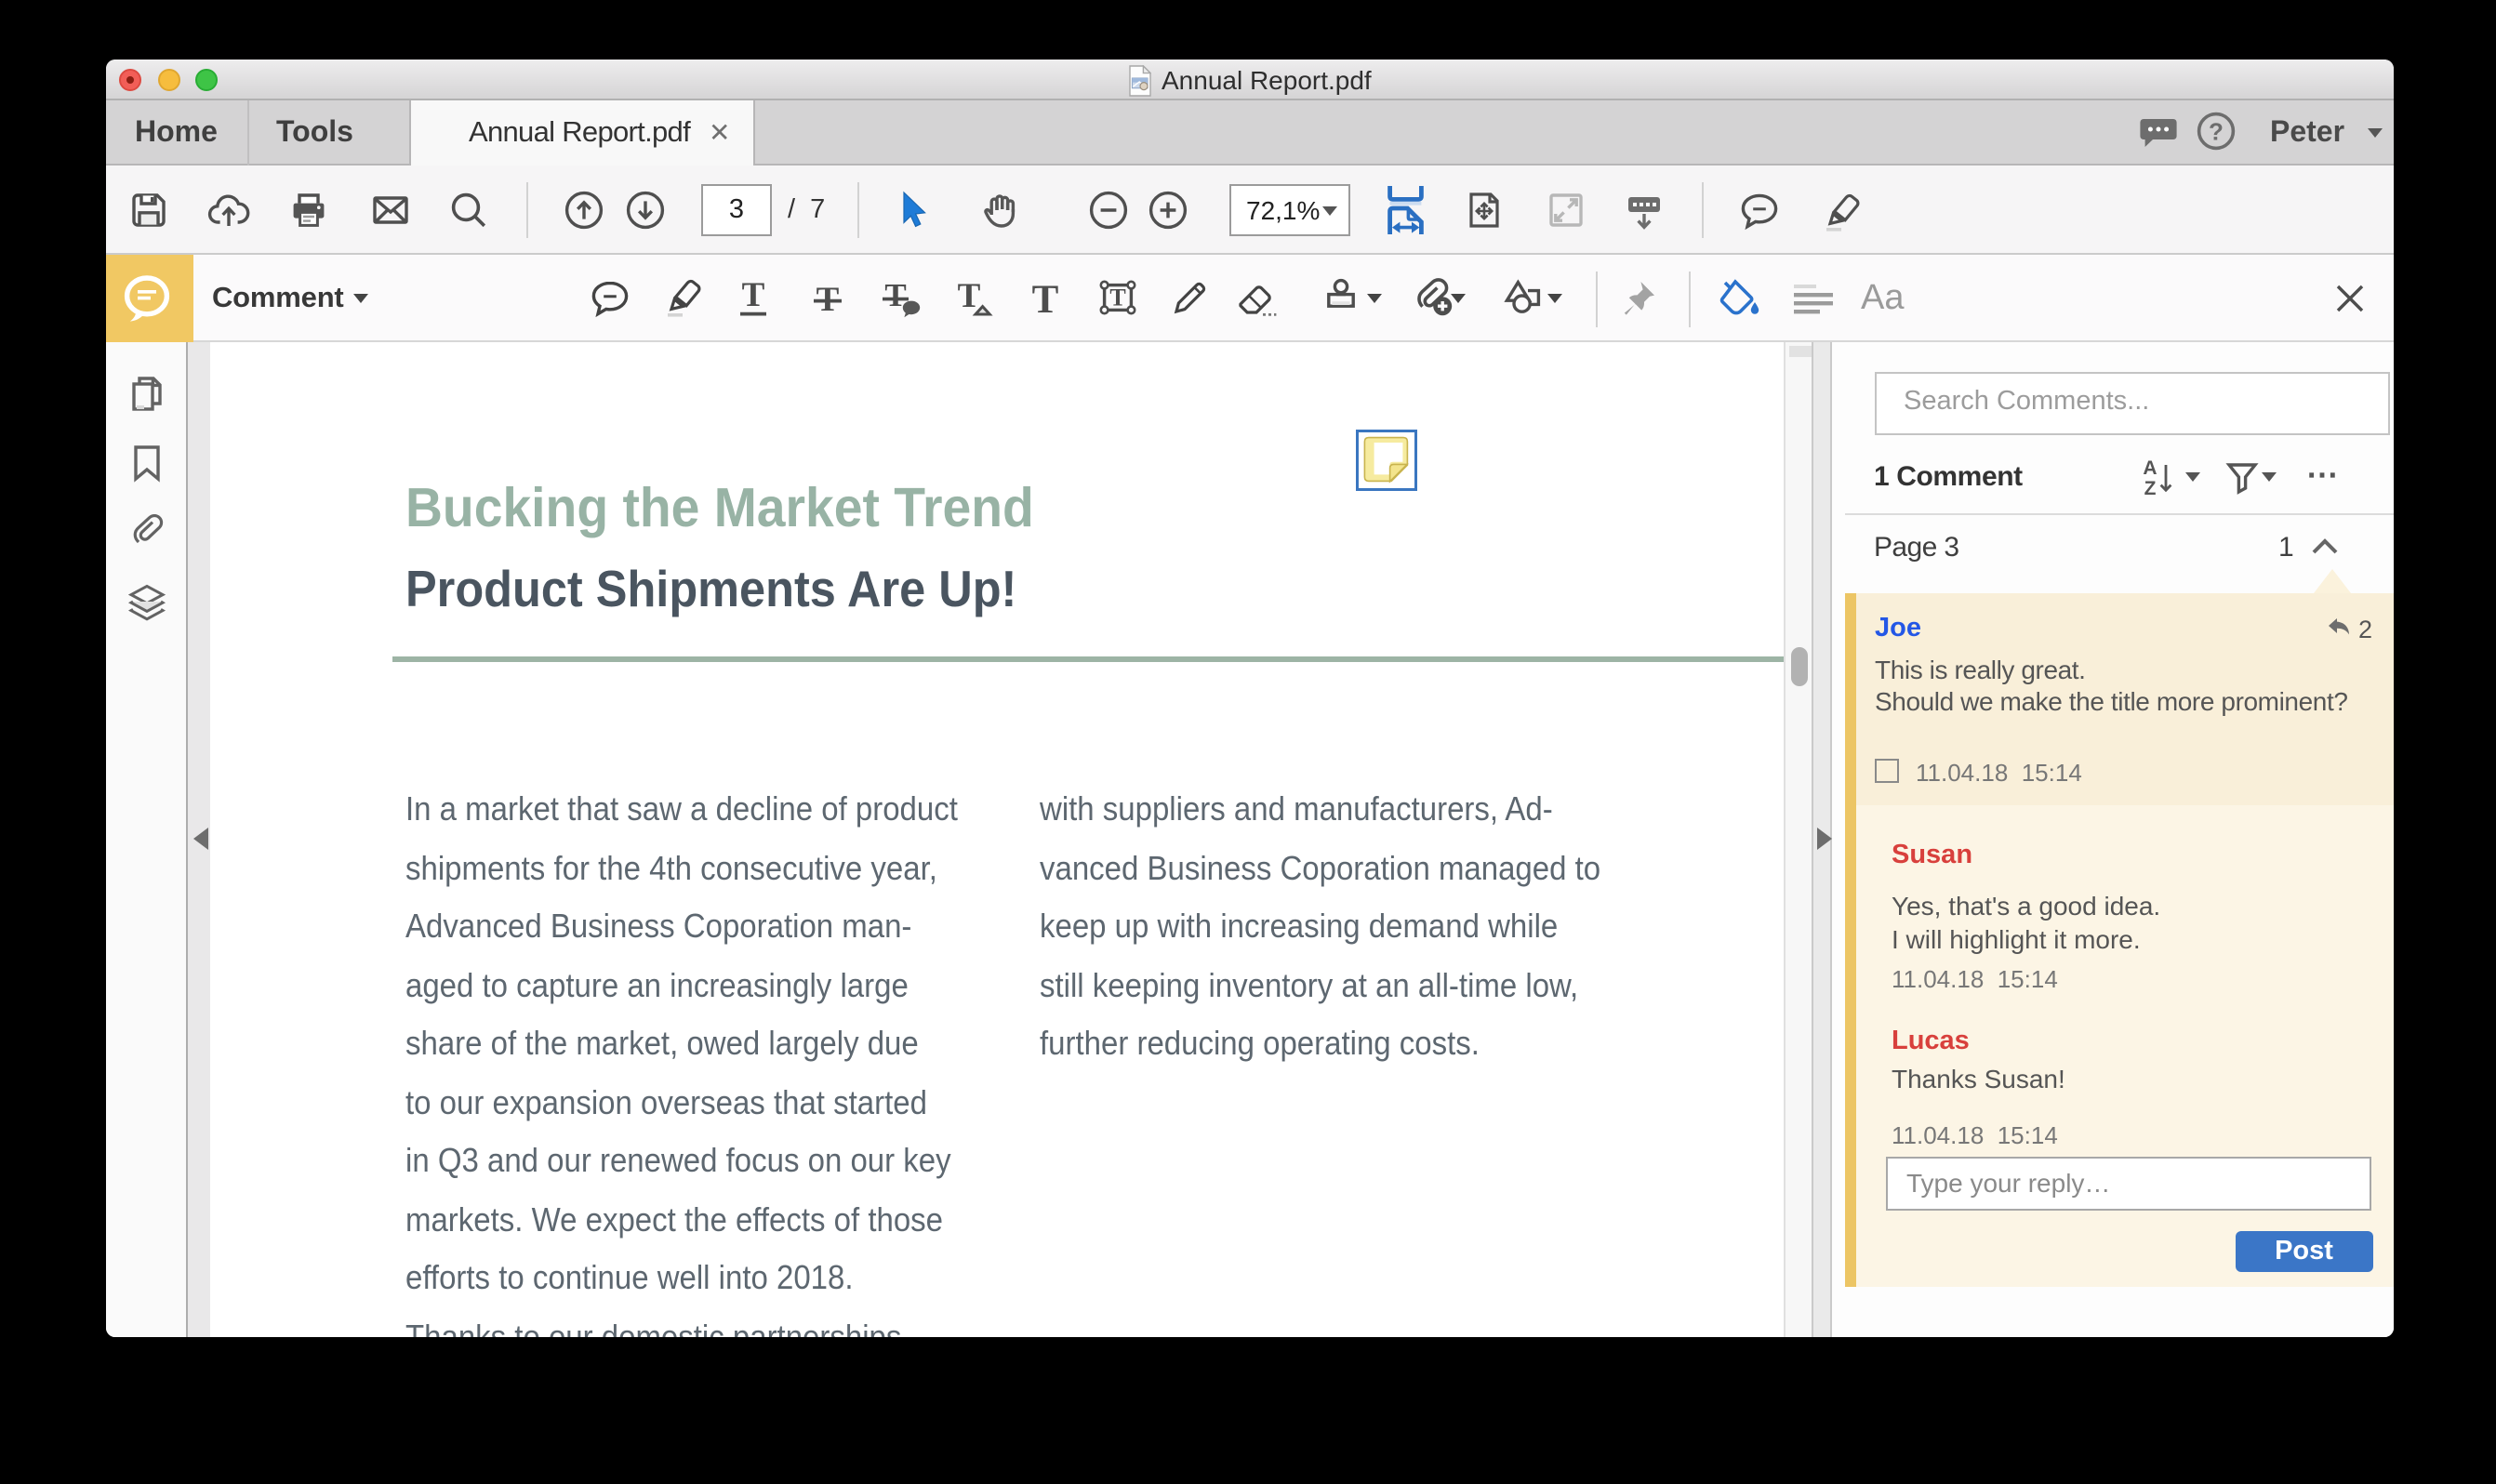 This screenshot has height=1484, width=2496. Describe the element at coordinates (2150, 488) in the screenshot. I see `svg-text: Z` at that location.